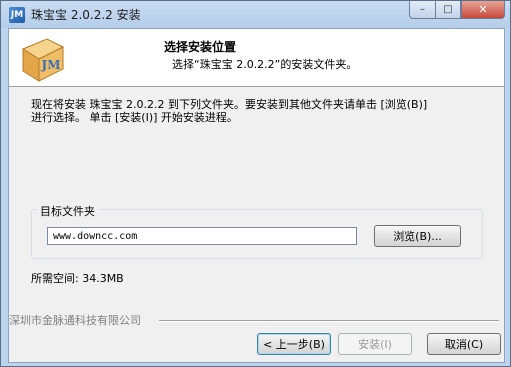  I want to click on space-required-text: 所需空间: 34.3MB, so click(77, 278).